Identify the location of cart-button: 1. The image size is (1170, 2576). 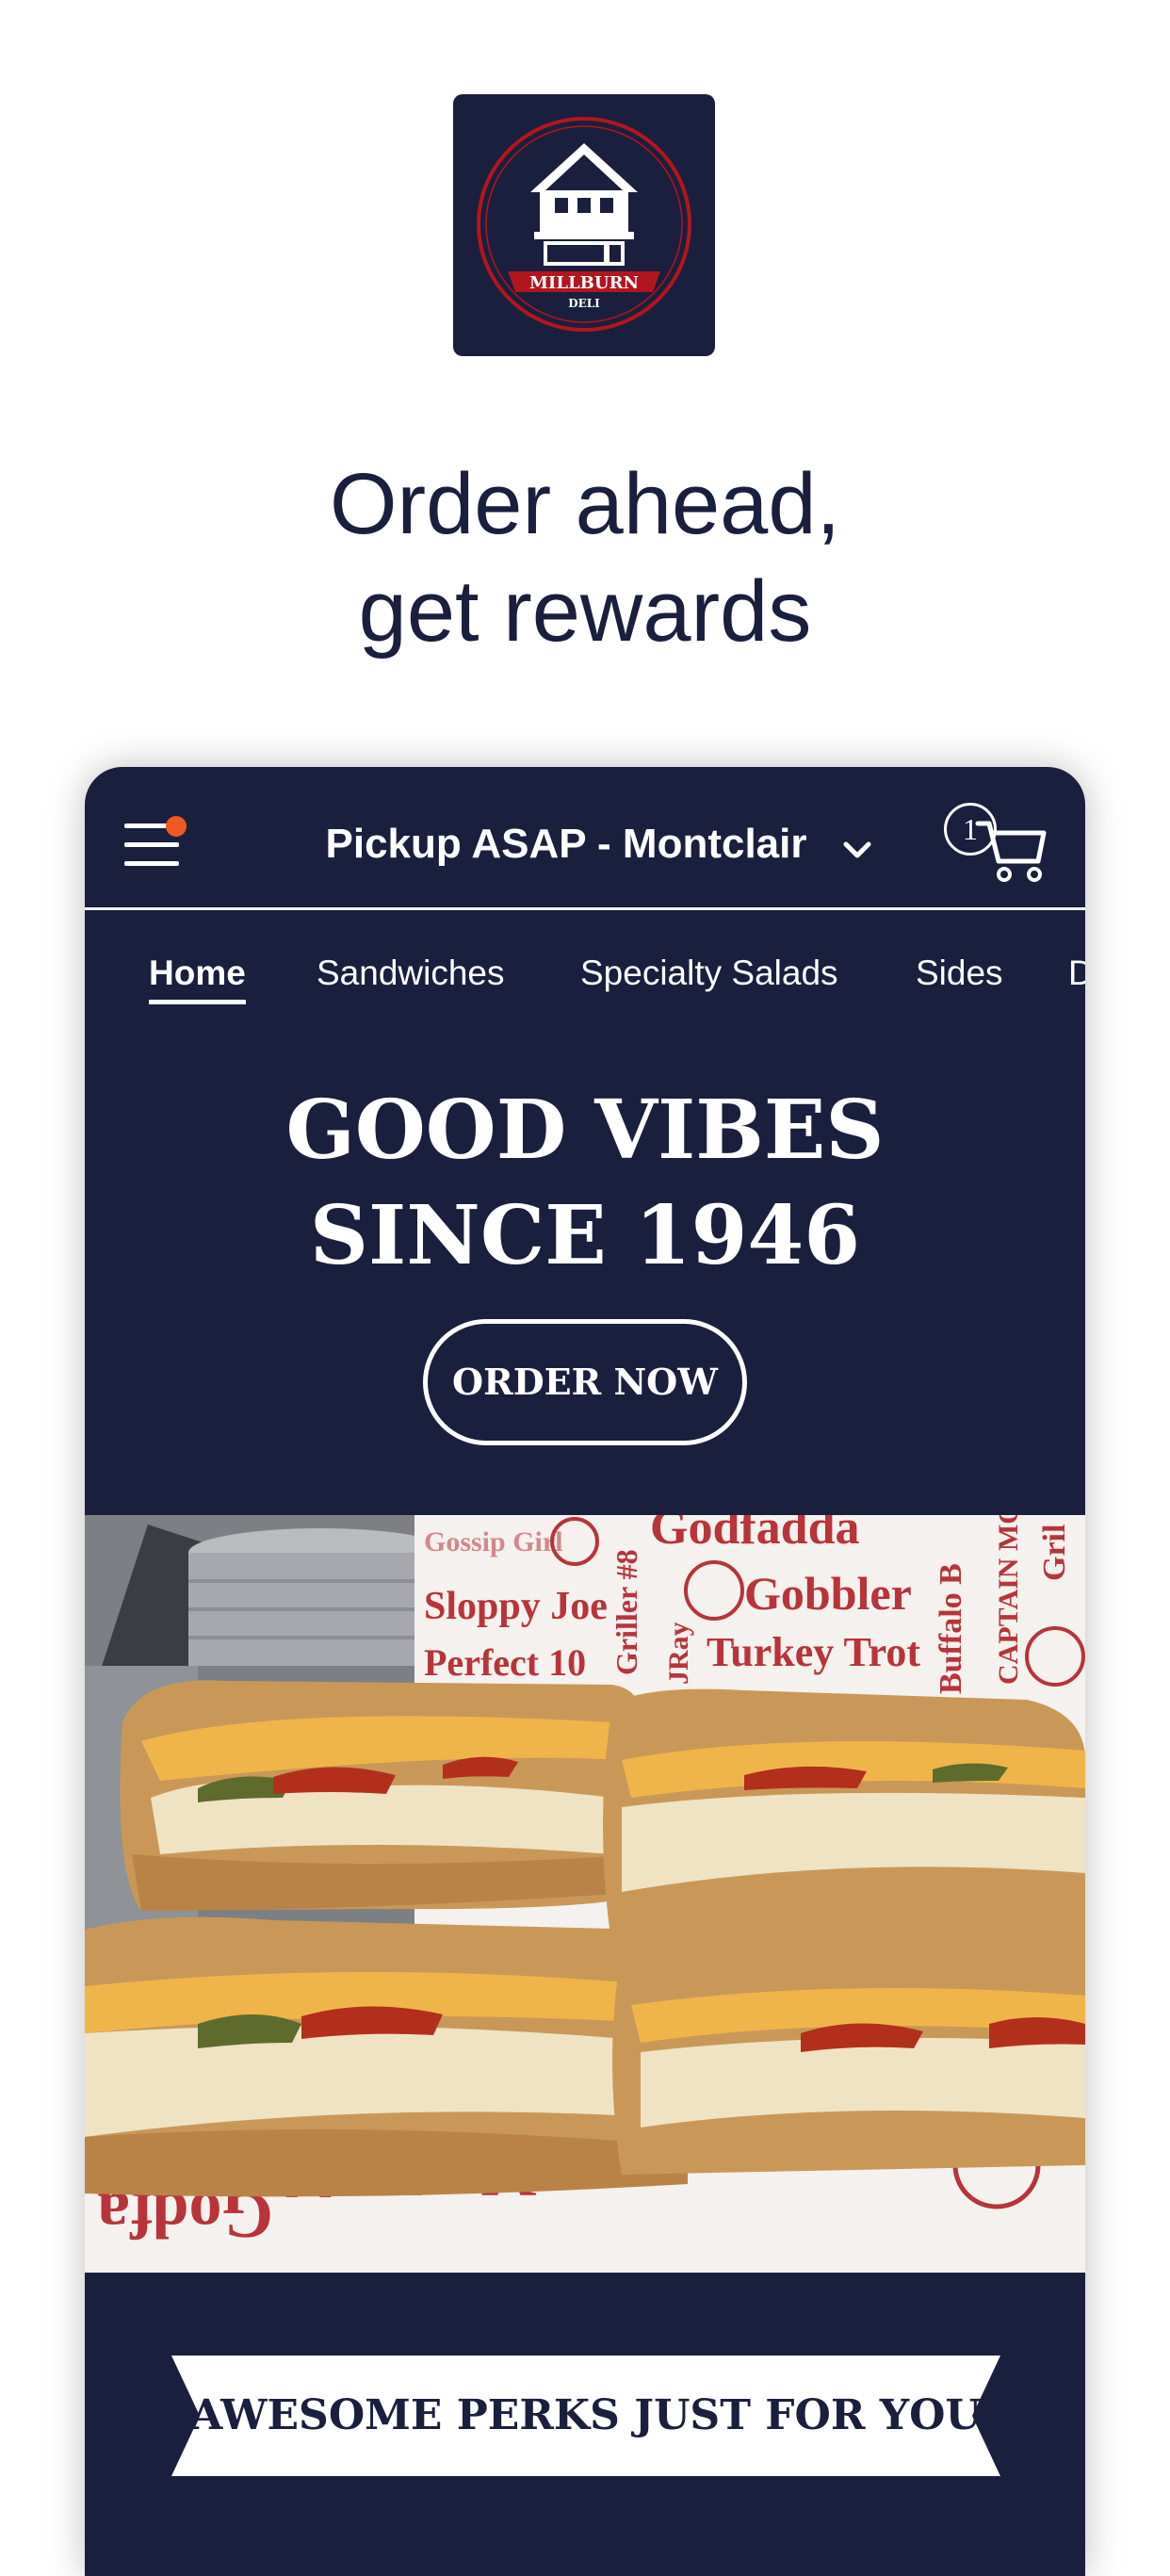
(996, 845).